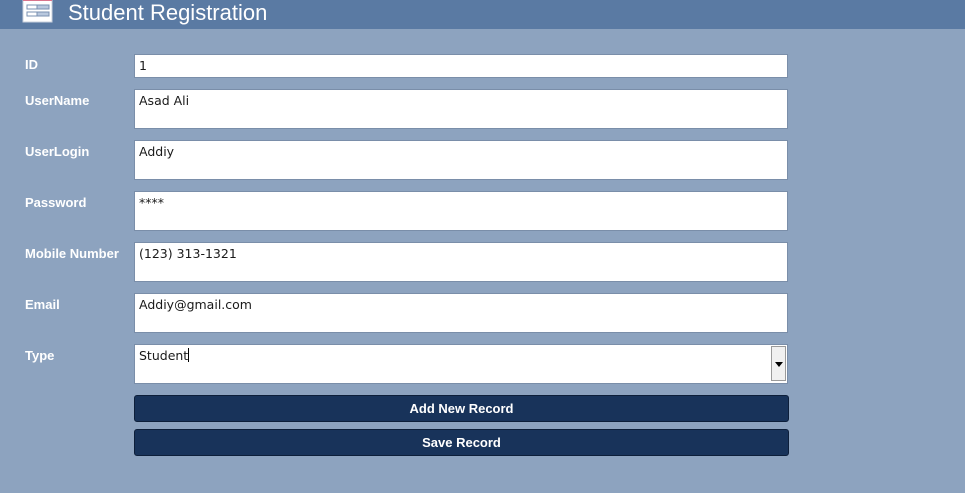  What do you see at coordinates (482, 14) in the screenshot?
I see `title-bar: Student Registration` at bounding box center [482, 14].